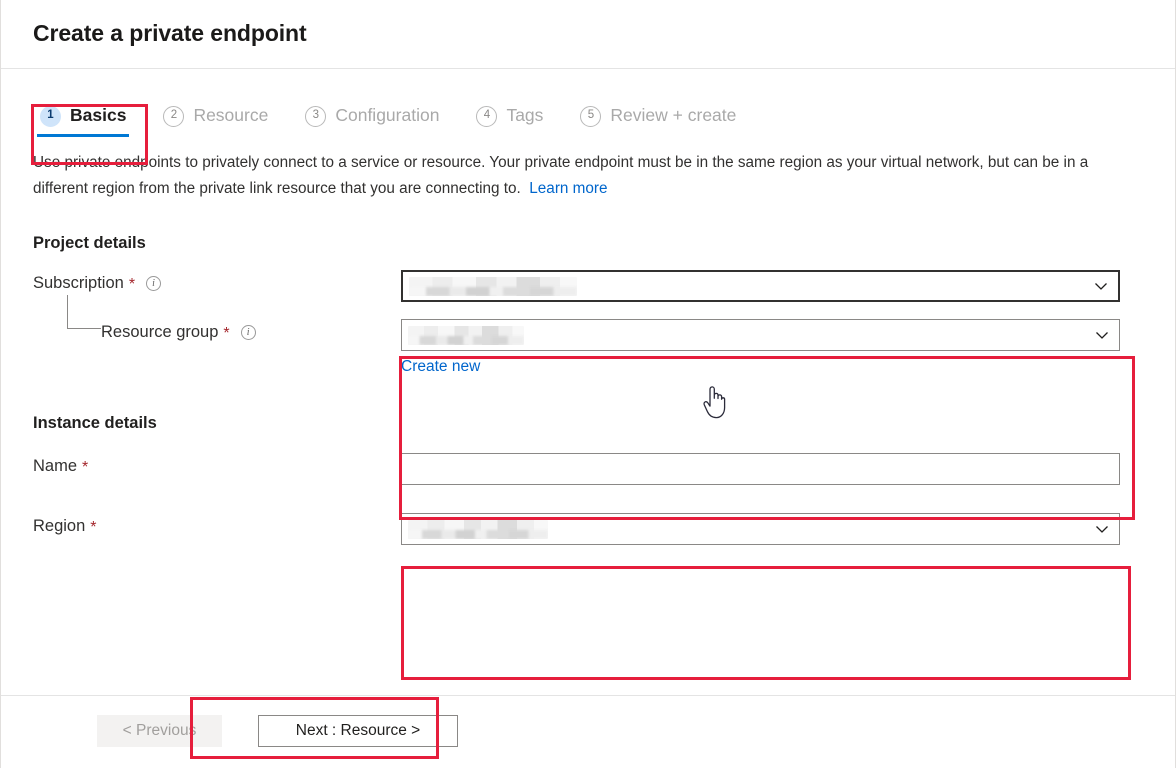 This screenshot has width=1176, height=768. I want to click on resource-group-field-col: Create new, so click(772, 347).